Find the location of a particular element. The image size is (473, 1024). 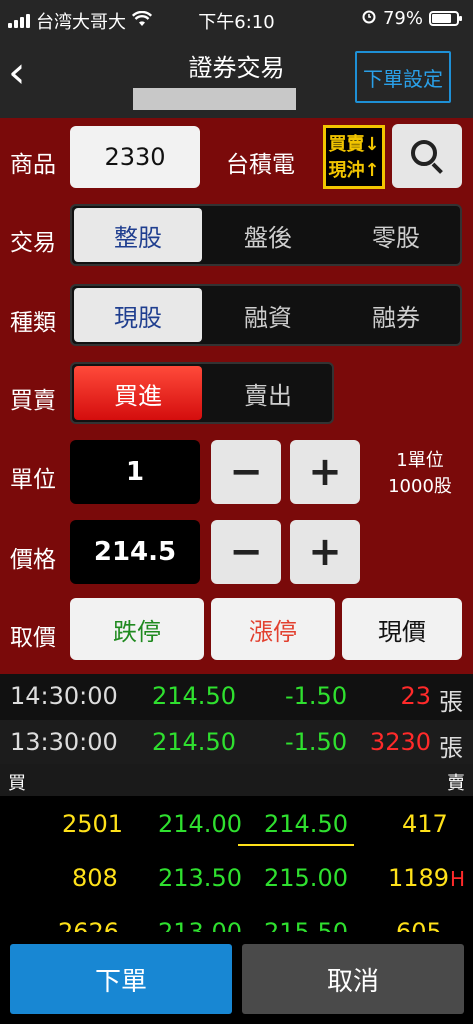

daytrade-badge-line2: 現沖↑ is located at coordinates (354, 170).